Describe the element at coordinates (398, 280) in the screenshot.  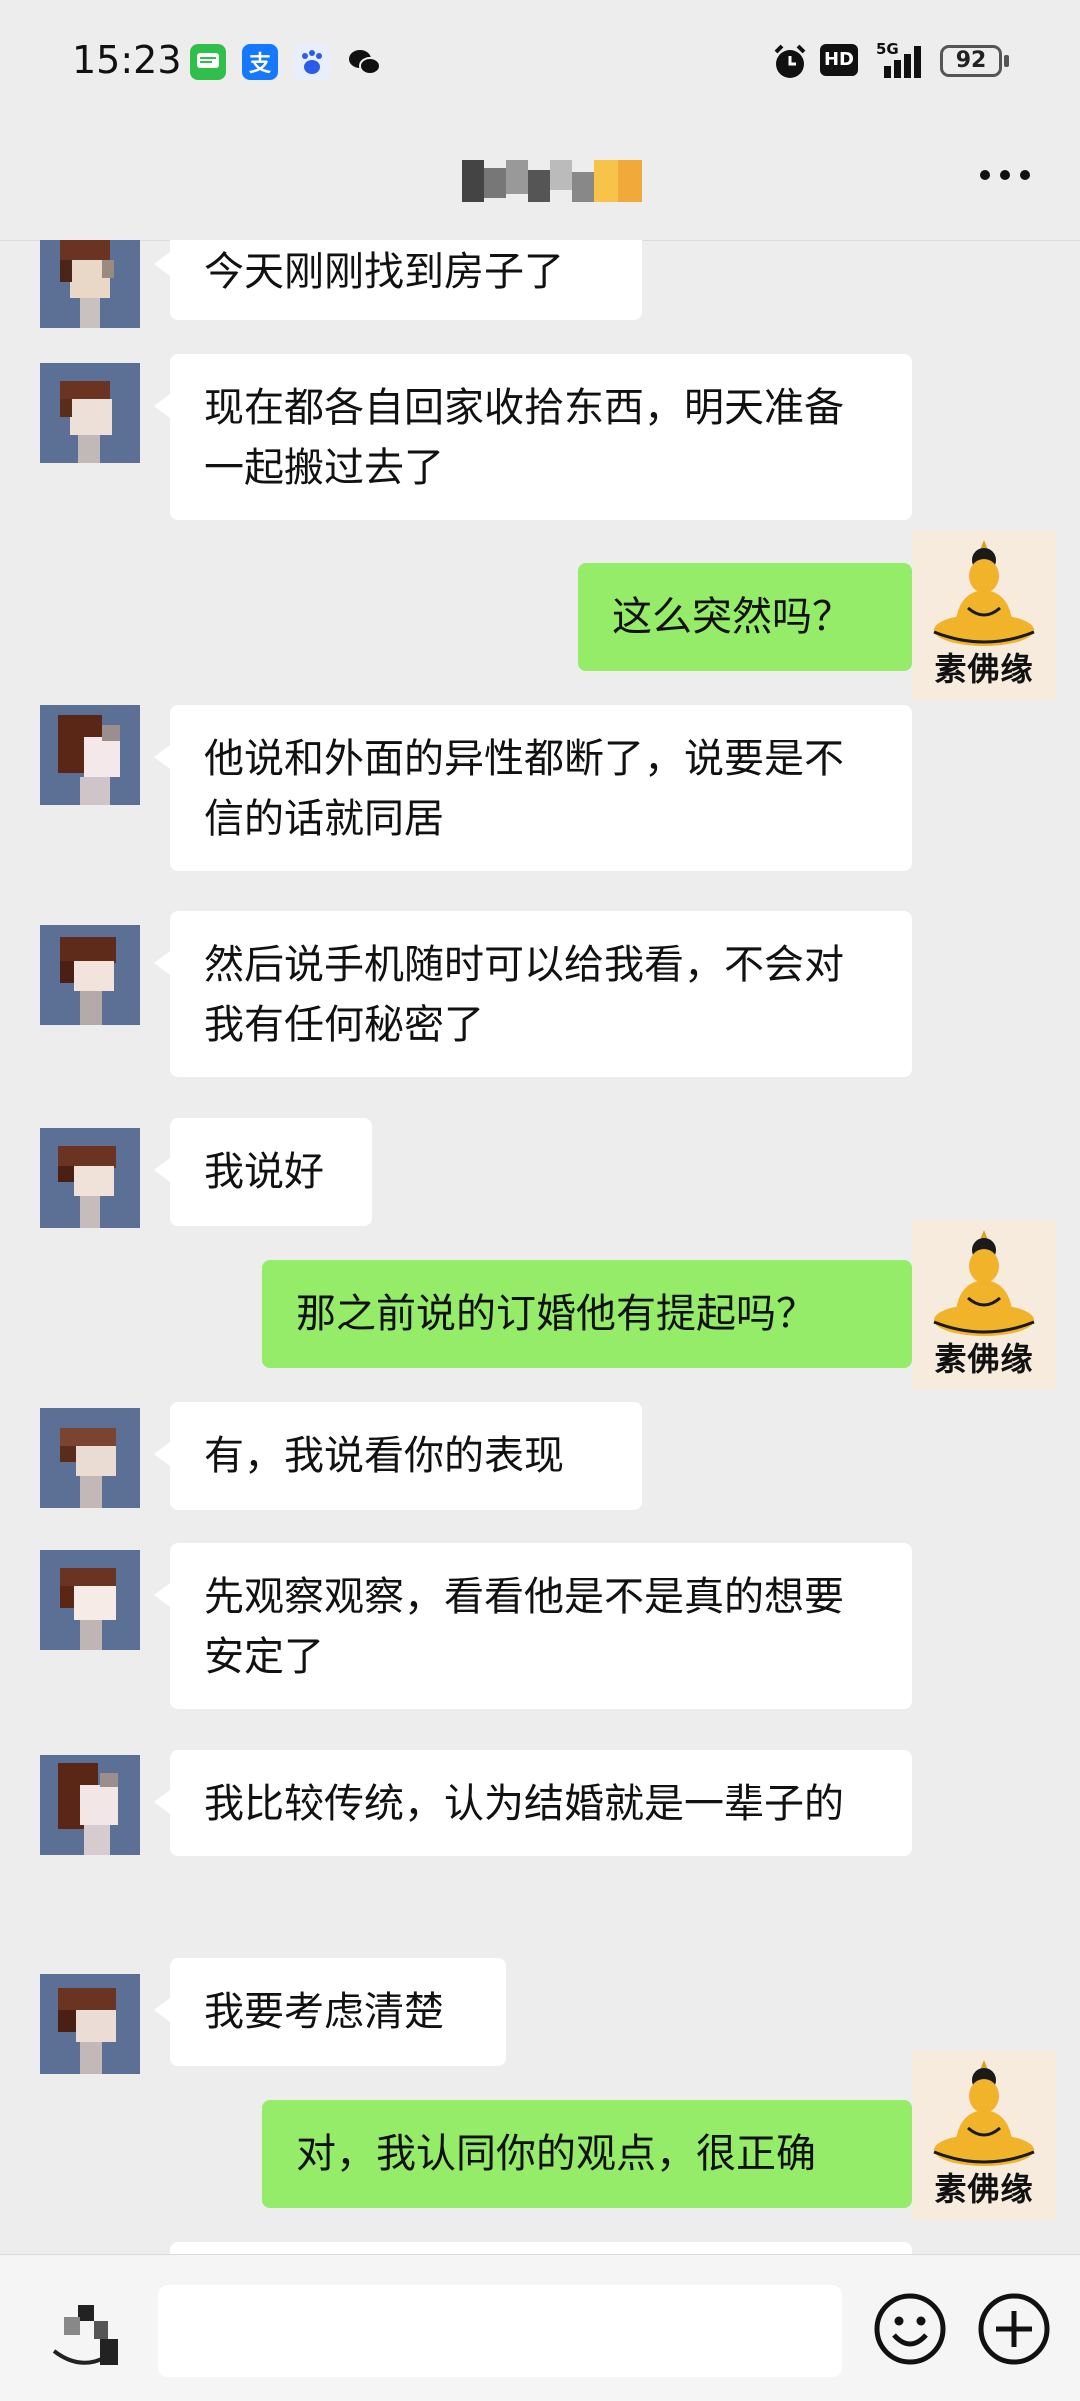
I see `message-bubble: 今天刚刚找到房子了` at that location.